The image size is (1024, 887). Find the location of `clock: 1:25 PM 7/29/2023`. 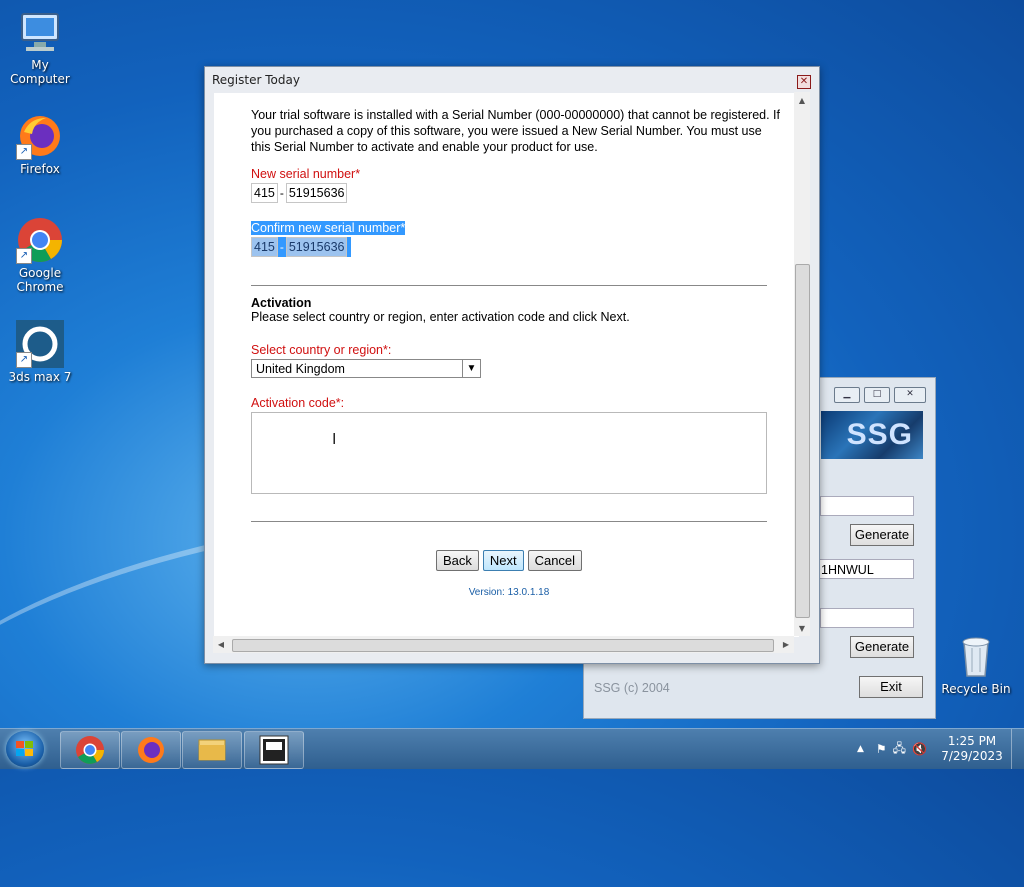

clock: 1:25 PM 7/29/2023 is located at coordinates (972, 749).